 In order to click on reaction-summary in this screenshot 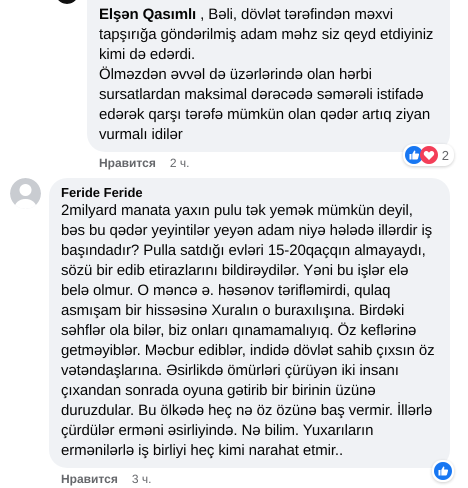, I will do `click(443, 471)`.